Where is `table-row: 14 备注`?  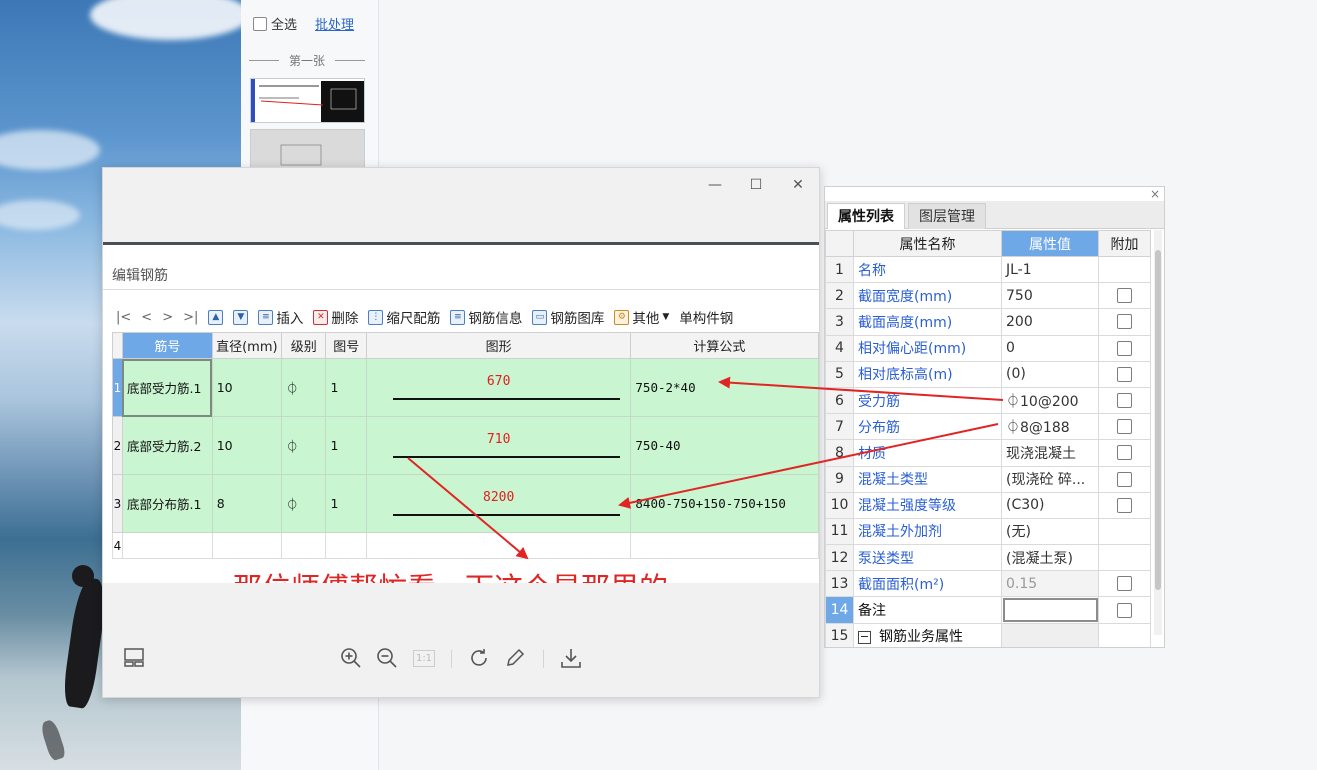 table-row: 14 备注 is located at coordinates (988, 610).